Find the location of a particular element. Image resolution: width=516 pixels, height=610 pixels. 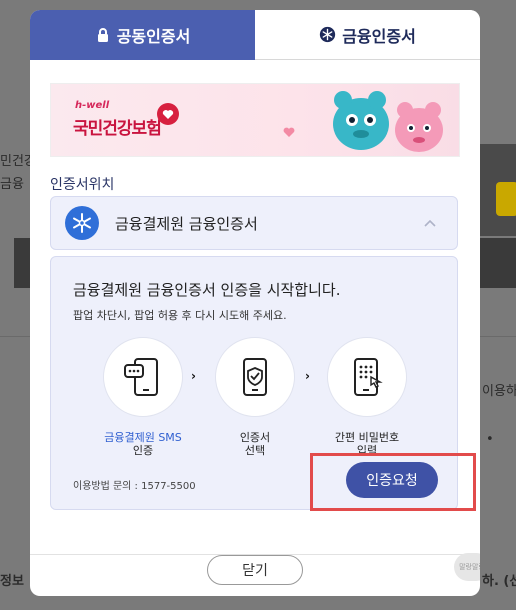

popup-notice: 팝업 차단시, 팝업 허용 후 다시 시도해 주세요. is located at coordinates (180, 315).